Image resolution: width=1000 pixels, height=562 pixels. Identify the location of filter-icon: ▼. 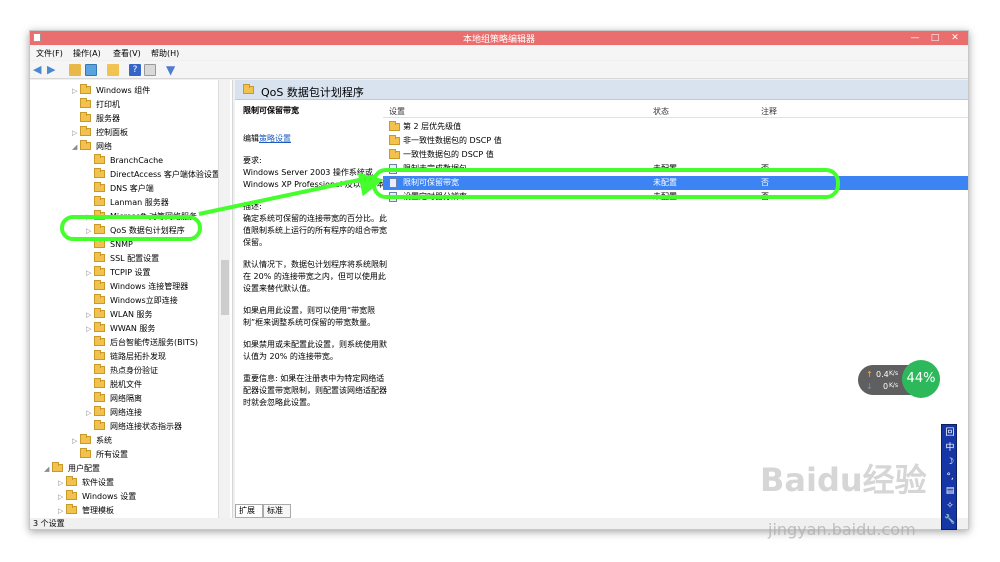
(172, 70).